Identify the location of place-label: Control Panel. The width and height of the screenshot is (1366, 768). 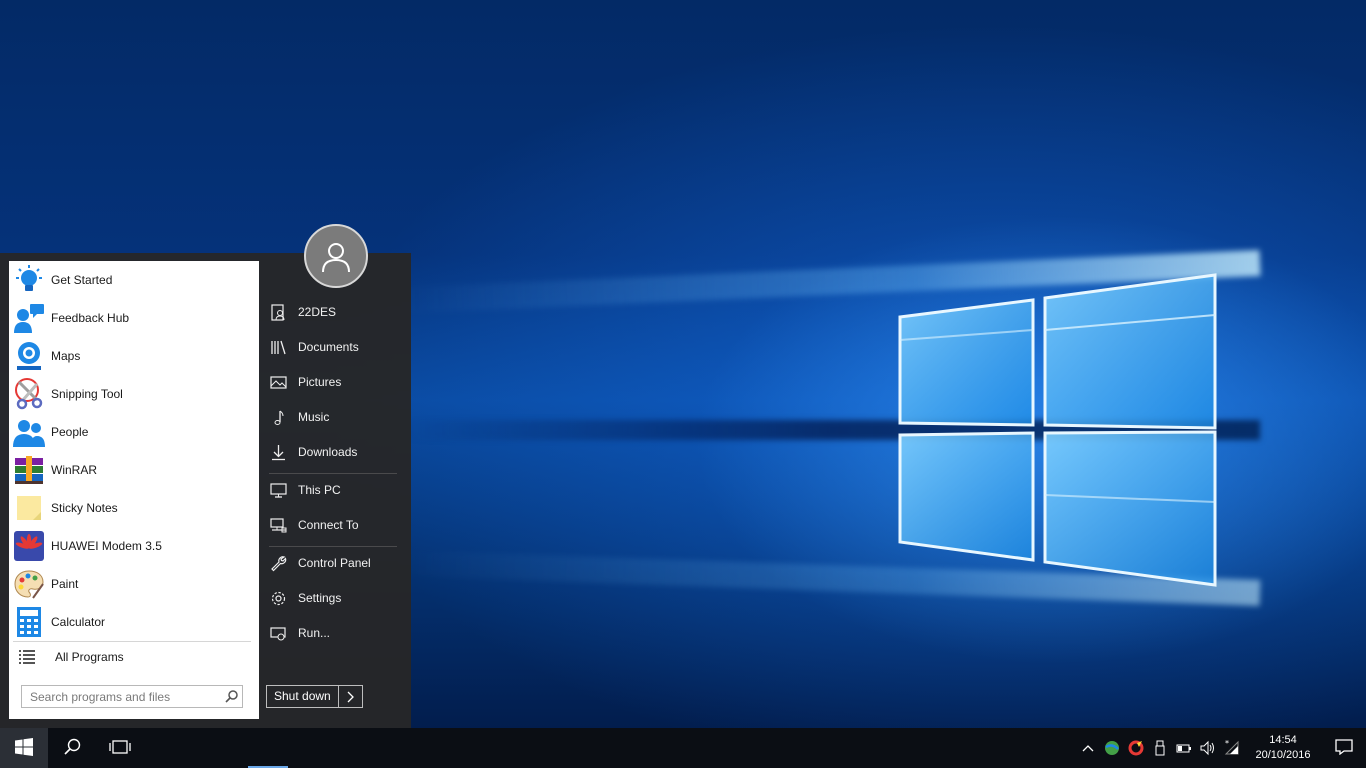
(334, 563).